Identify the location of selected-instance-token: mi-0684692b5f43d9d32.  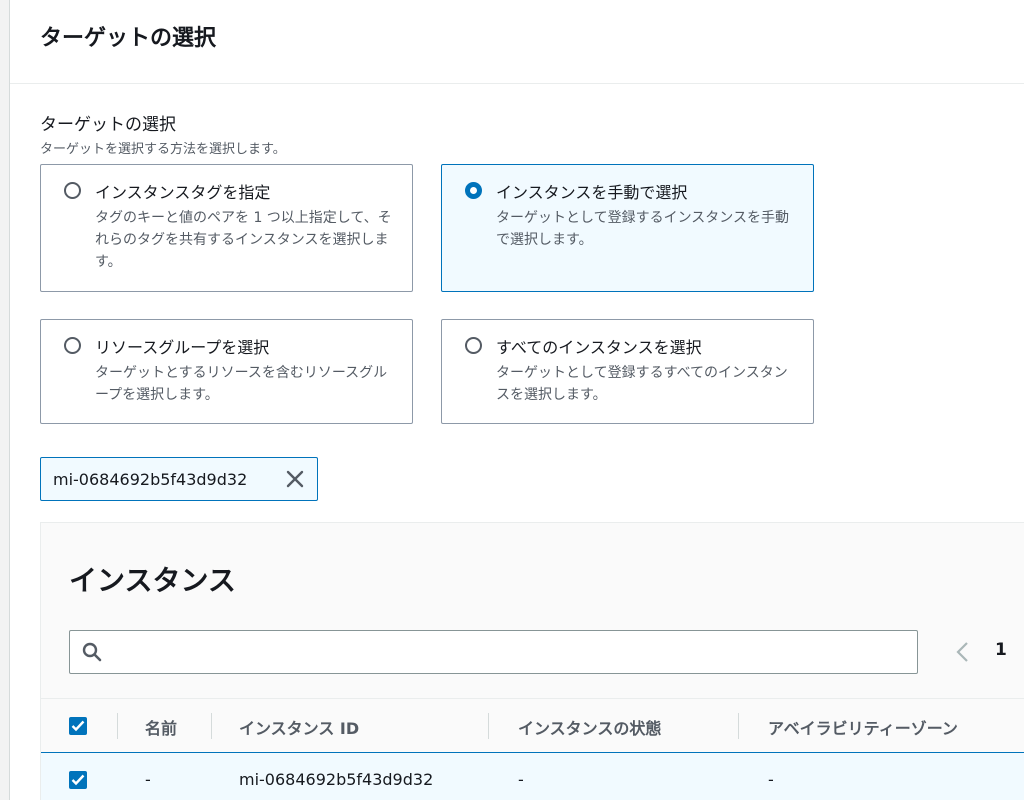
(179, 479).